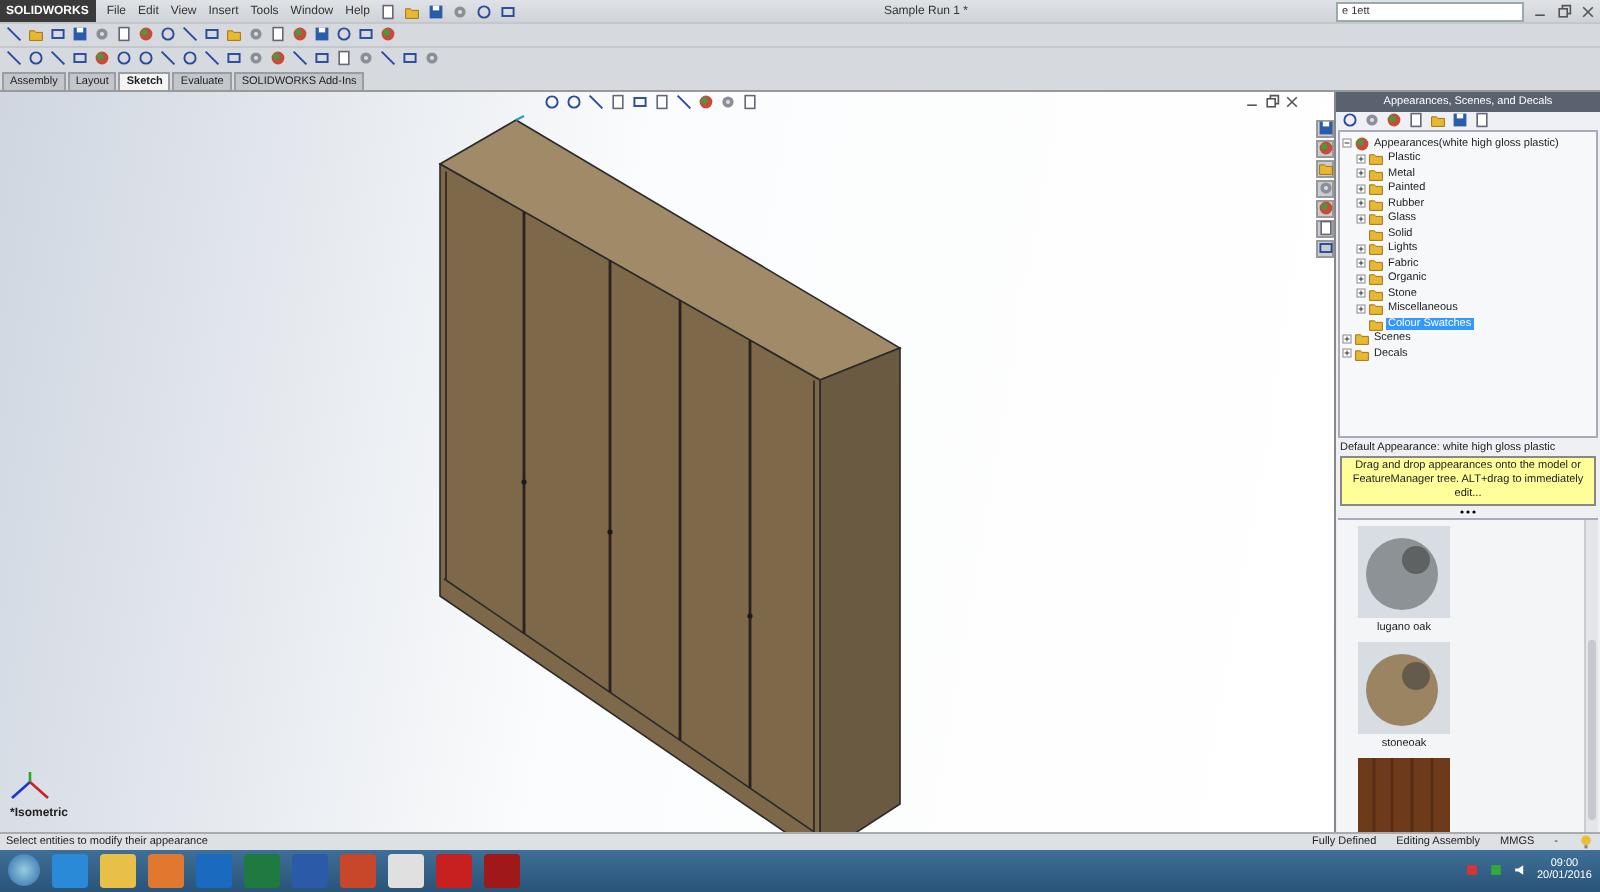 The width and height of the screenshot is (1600, 892). I want to click on speaker-icon, so click(1520, 870).